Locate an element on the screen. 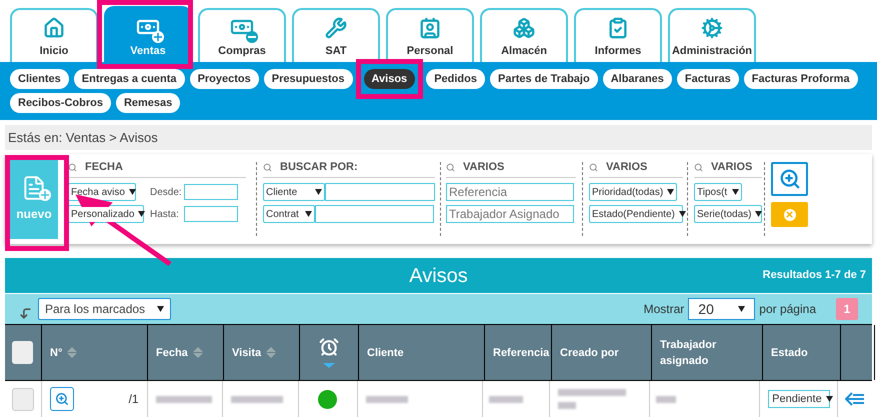  list-title: Avisos is located at coordinates (438, 276).